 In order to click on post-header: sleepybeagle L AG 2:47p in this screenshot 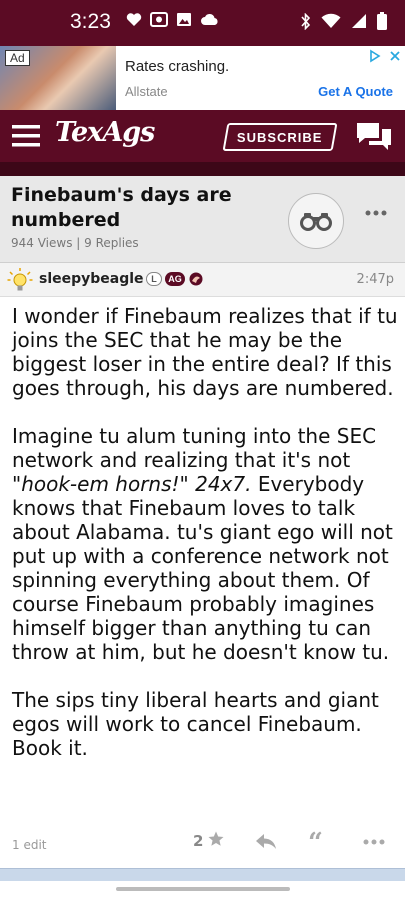, I will do `click(202, 280)`.